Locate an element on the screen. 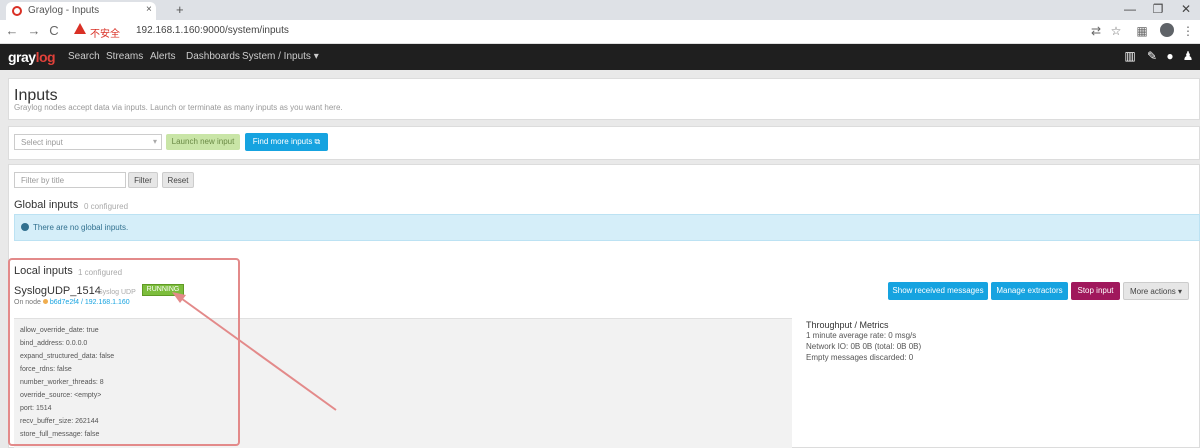 The width and height of the screenshot is (1200, 448). annotation-arrow is located at coordinates (254, 351).